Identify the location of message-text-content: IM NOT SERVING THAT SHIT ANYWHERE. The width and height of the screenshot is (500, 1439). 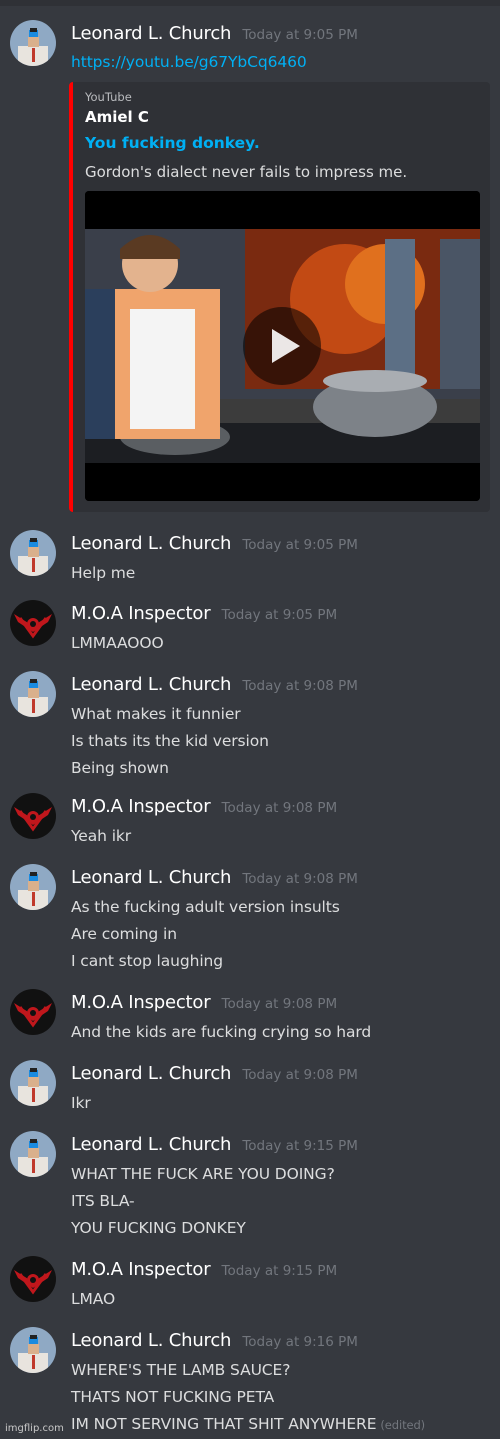
(224, 1424).